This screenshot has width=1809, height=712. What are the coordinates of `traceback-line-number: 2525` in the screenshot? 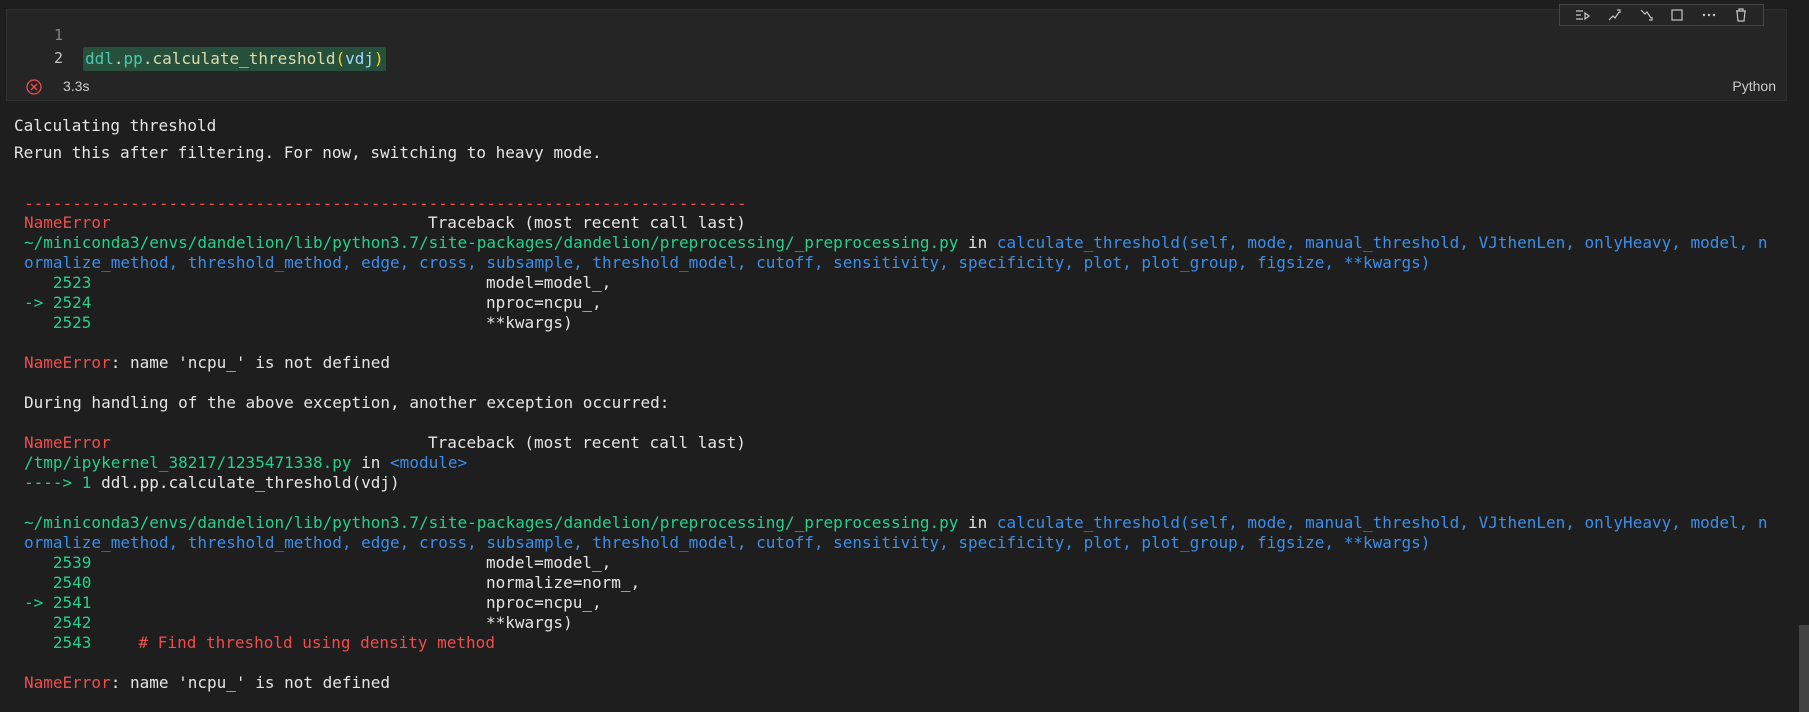 It's located at (58, 322).